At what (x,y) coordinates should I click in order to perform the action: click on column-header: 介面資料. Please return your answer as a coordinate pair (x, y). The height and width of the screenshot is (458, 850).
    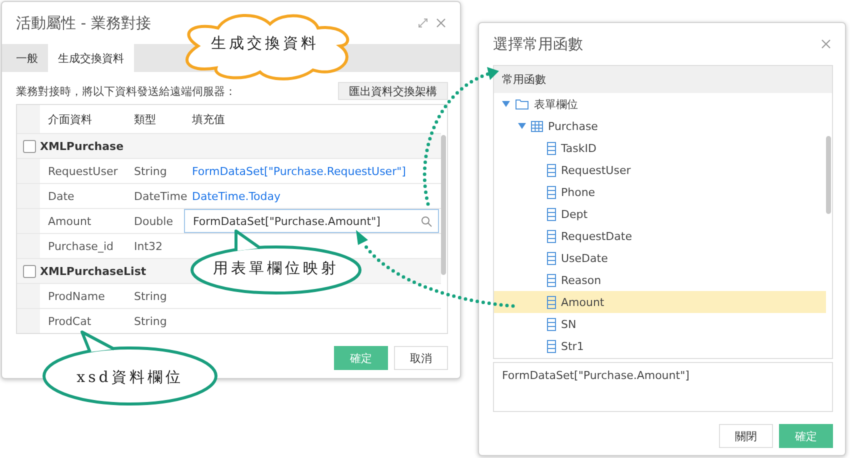
    Looking at the image, I should click on (70, 119).